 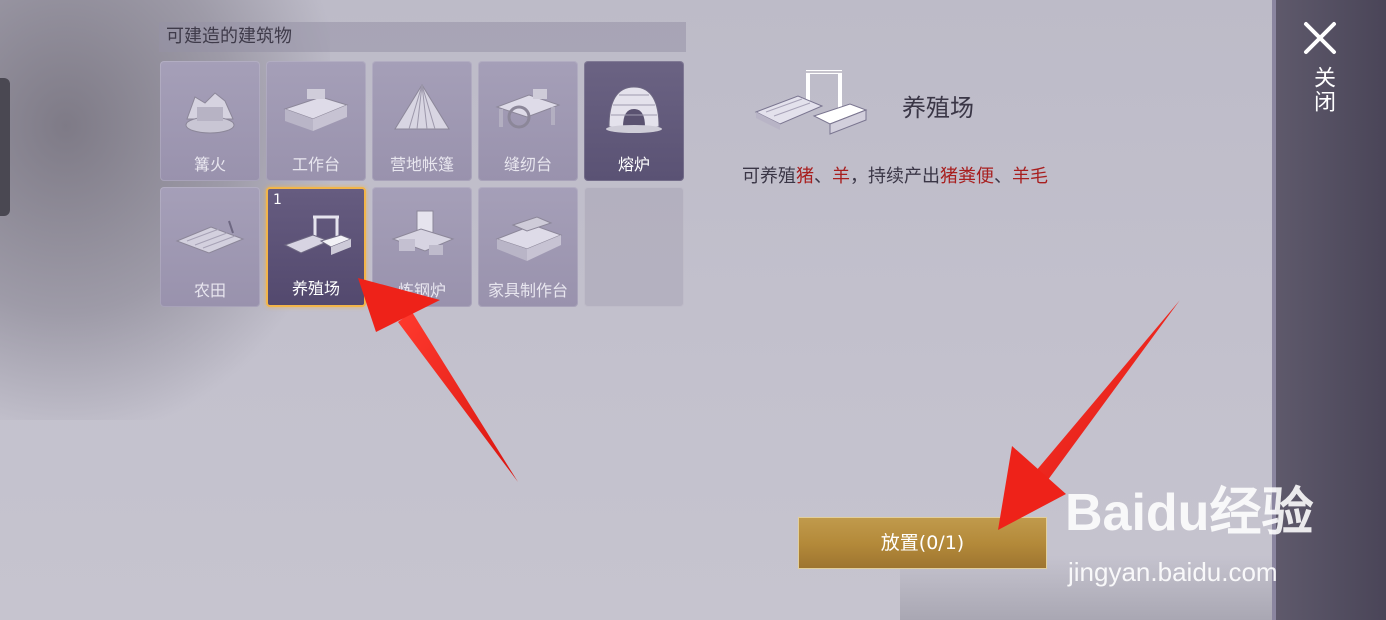 What do you see at coordinates (421, 164) in the screenshot?
I see `building-label: 营地帐篷` at bounding box center [421, 164].